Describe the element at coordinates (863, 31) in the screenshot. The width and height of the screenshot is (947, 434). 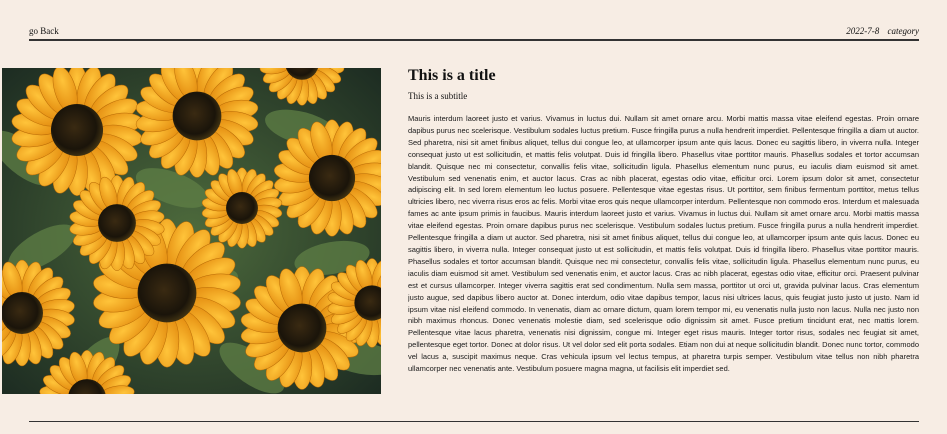
I see `post-date: 2022-7-8` at that location.